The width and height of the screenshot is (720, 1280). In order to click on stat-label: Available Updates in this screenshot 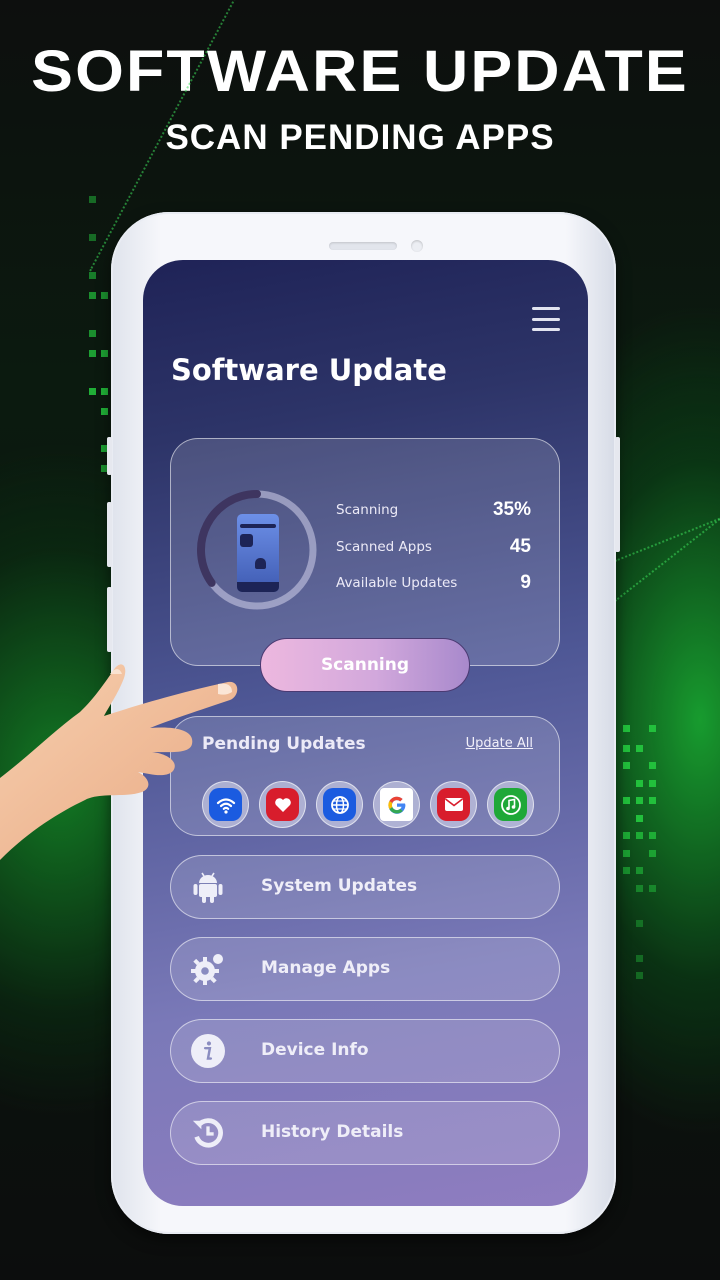, I will do `click(397, 583)`.